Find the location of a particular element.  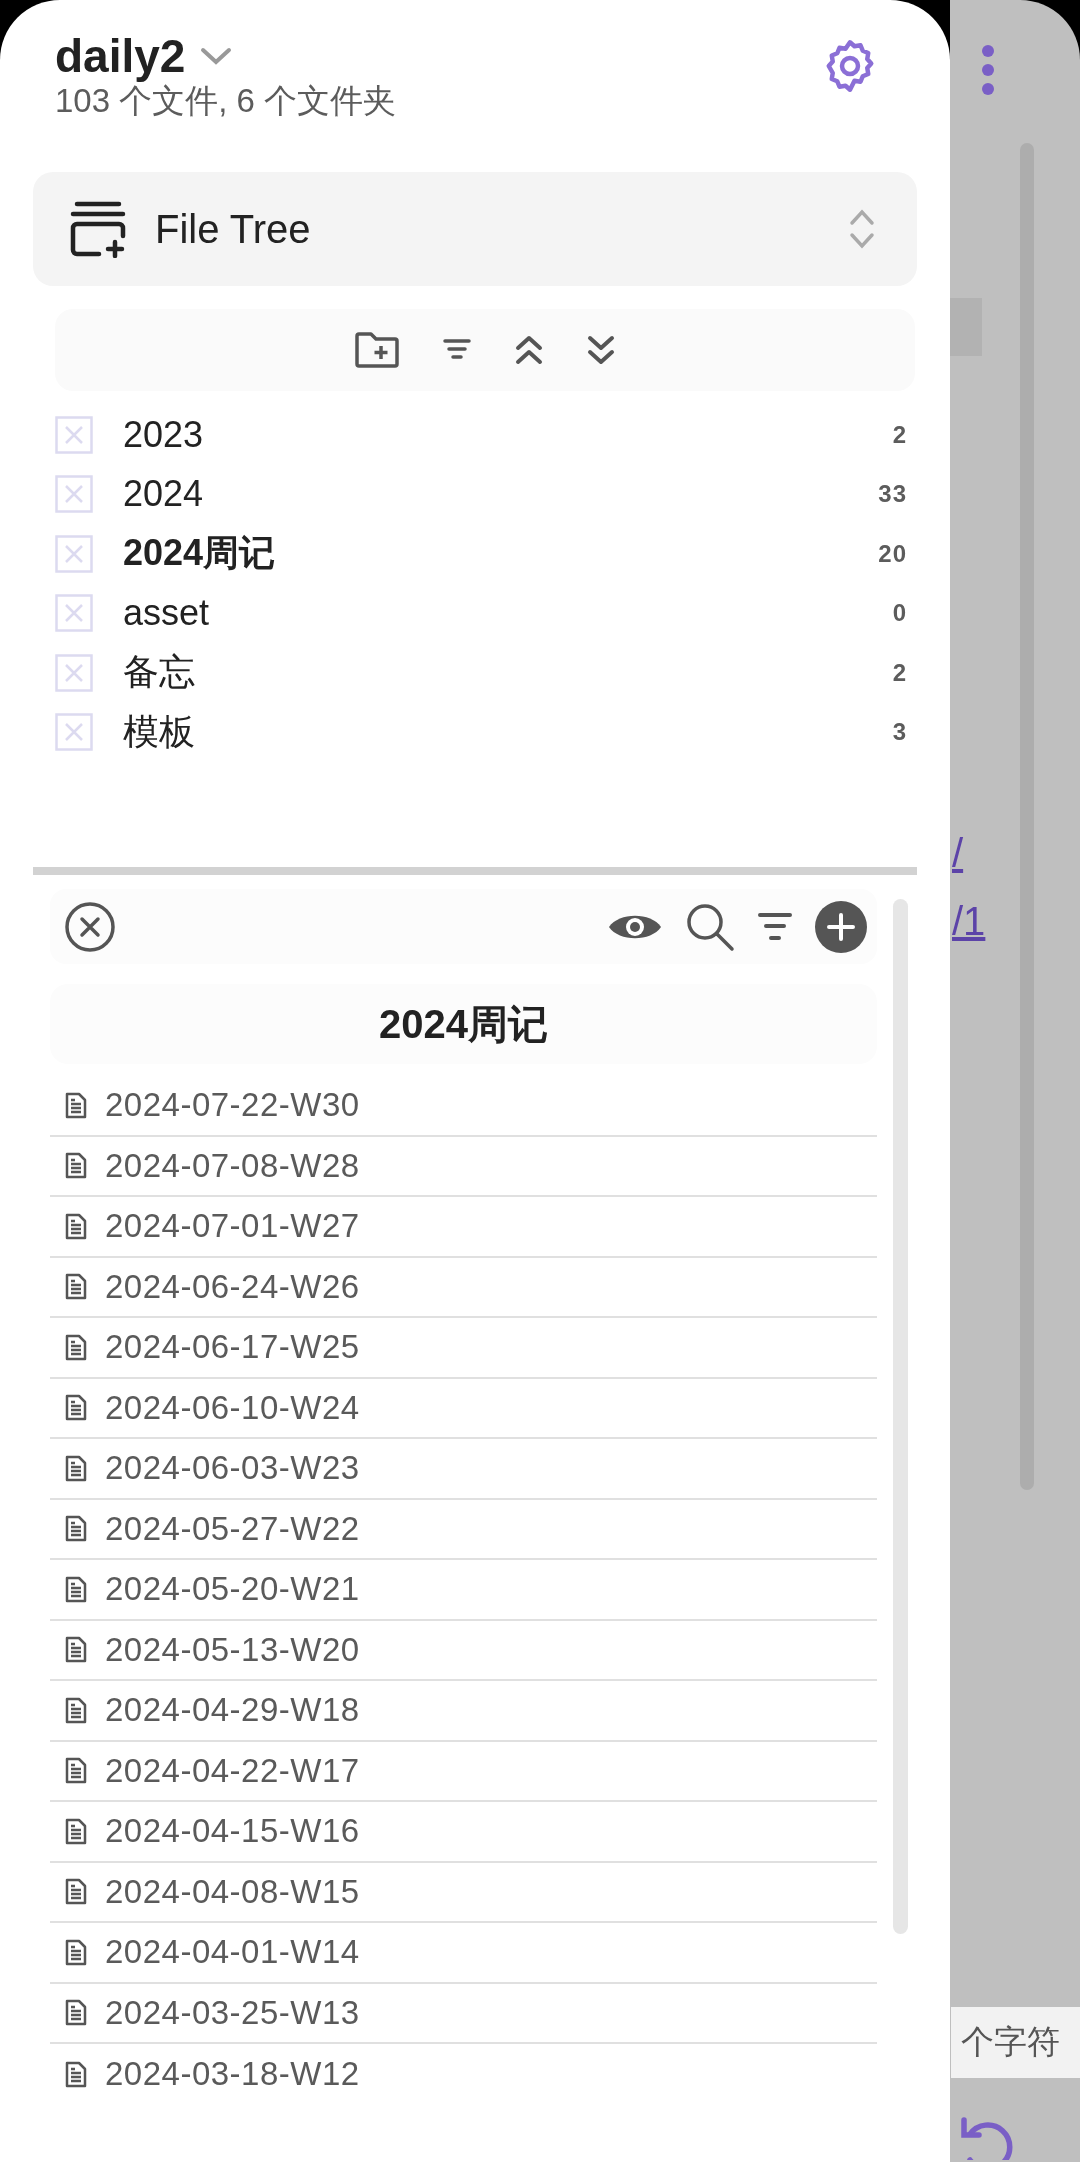

new-folder-icon is located at coordinates (377, 350).